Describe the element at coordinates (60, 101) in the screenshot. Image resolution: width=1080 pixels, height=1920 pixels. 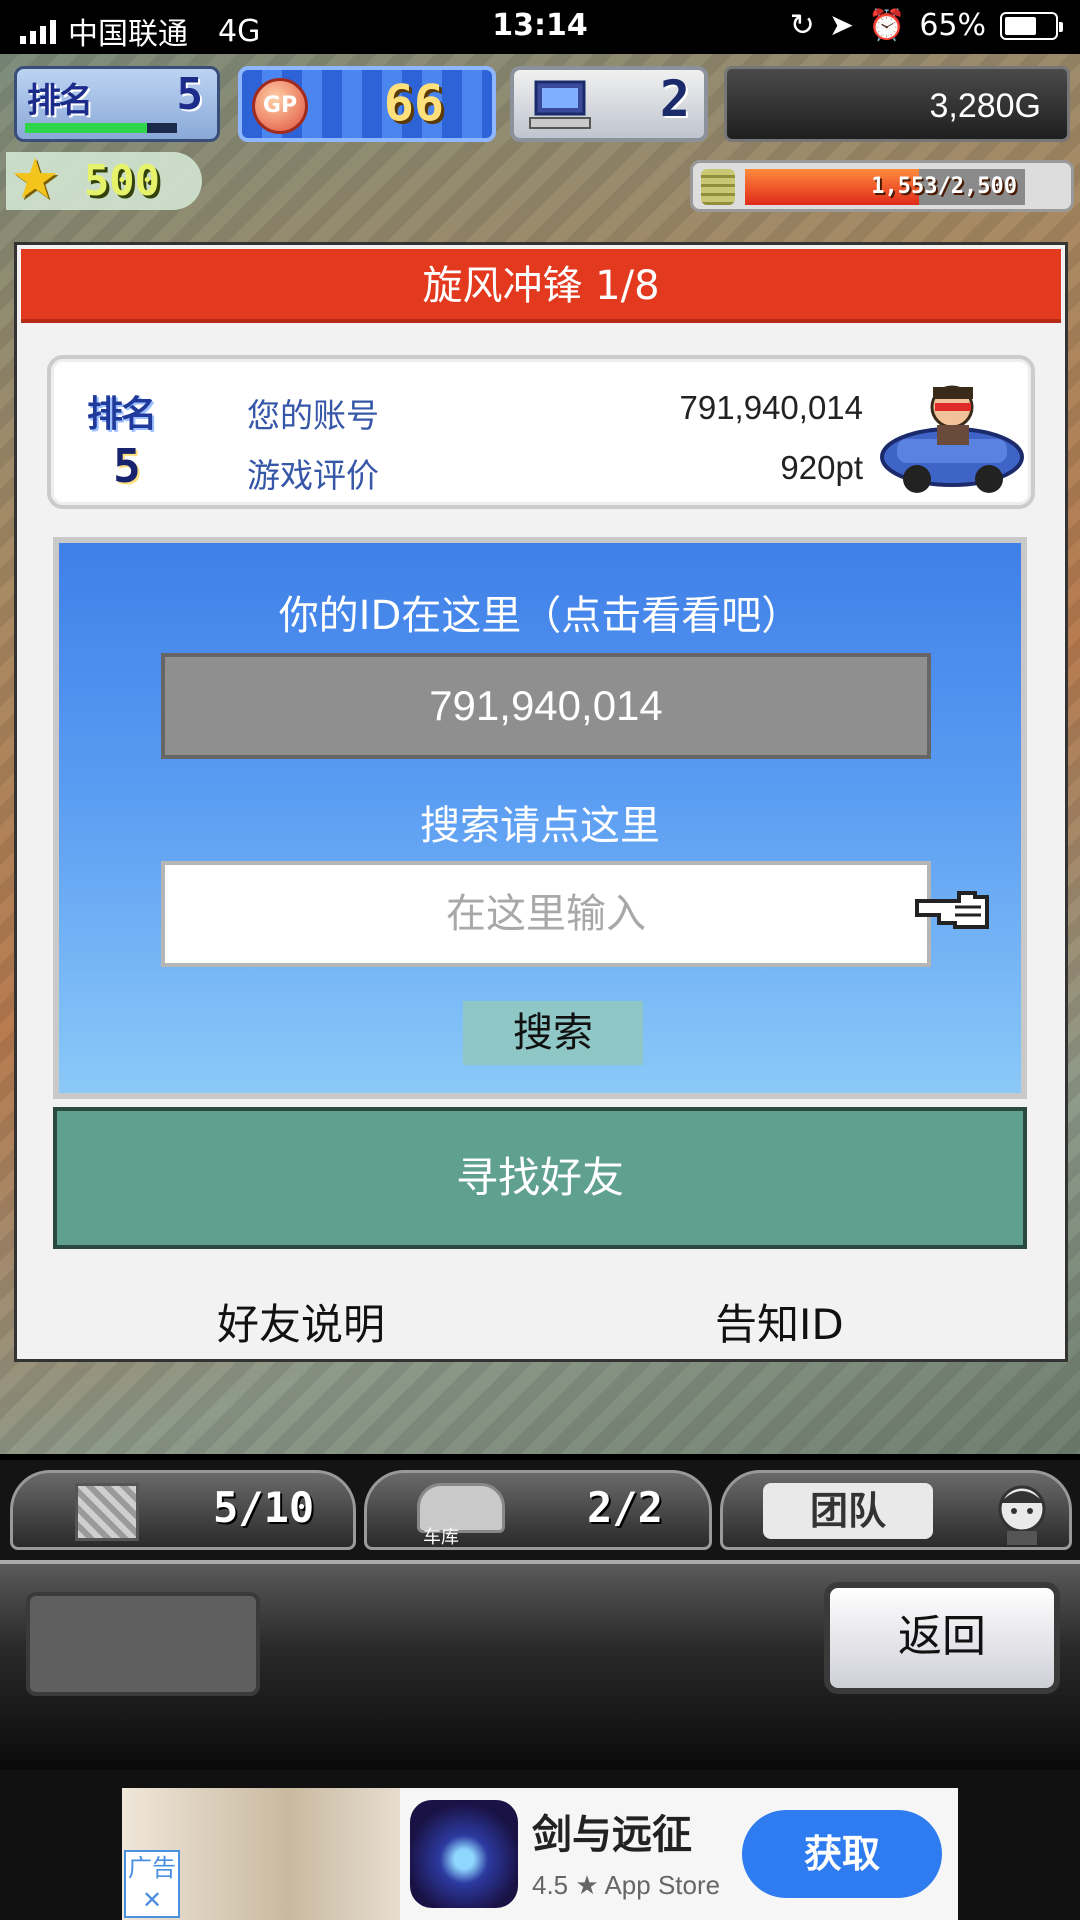
I see `rank-hud-label: 排名` at that location.